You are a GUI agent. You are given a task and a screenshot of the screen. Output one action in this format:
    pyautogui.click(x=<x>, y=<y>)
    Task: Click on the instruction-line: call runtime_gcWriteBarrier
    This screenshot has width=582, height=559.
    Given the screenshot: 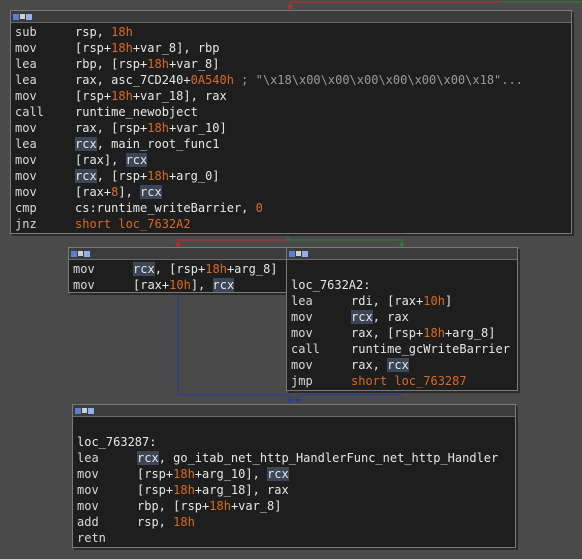 What is the action you would take?
    pyautogui.click(x=404, y=349)
    